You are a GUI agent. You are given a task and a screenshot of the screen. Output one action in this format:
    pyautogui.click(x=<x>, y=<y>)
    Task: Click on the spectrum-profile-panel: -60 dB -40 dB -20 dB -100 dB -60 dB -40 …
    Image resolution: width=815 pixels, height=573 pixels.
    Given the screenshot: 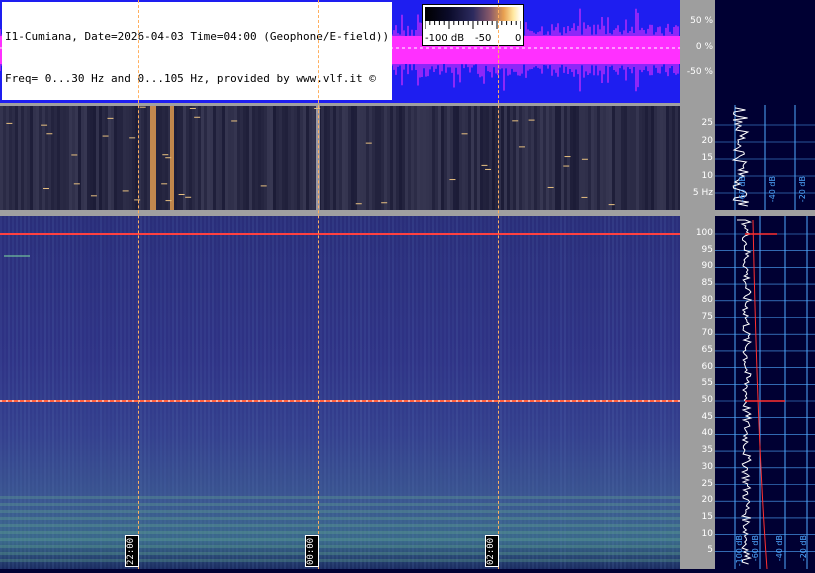 What is the action you would take?
    pyautogui.click(x=765, y=285)
    